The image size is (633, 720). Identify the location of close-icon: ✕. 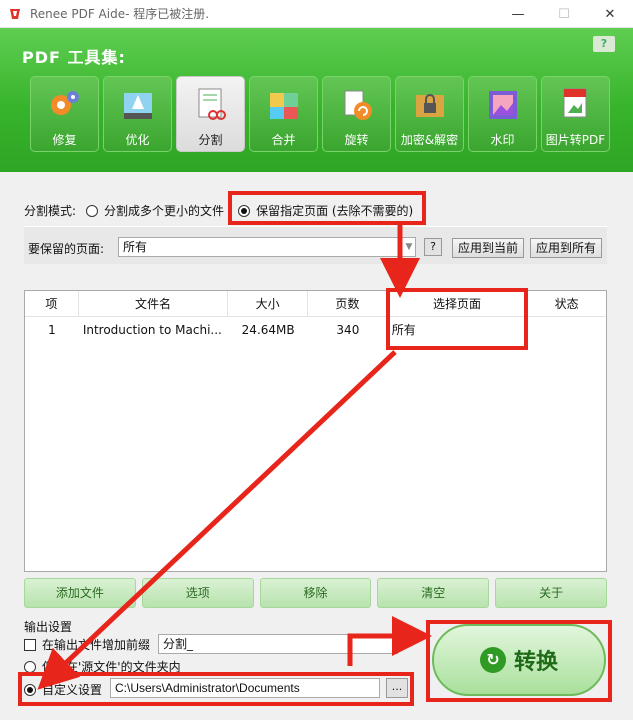
(610, 14).